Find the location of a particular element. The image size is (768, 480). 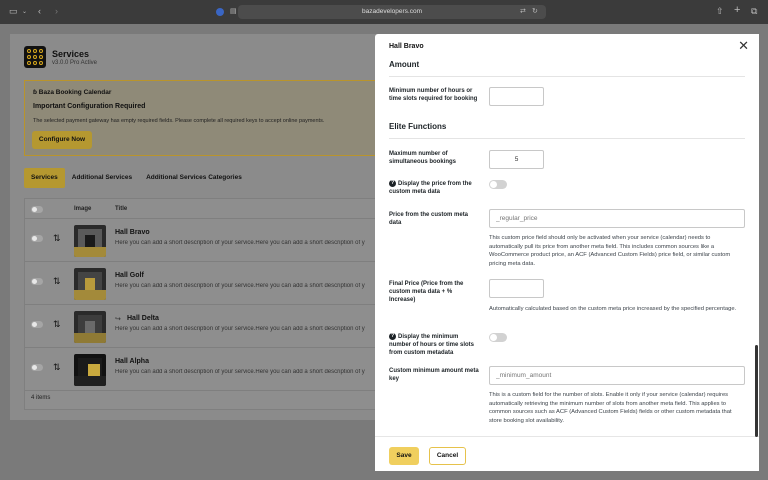

cancel-button: Cancel is located at coordinates (447, 456).